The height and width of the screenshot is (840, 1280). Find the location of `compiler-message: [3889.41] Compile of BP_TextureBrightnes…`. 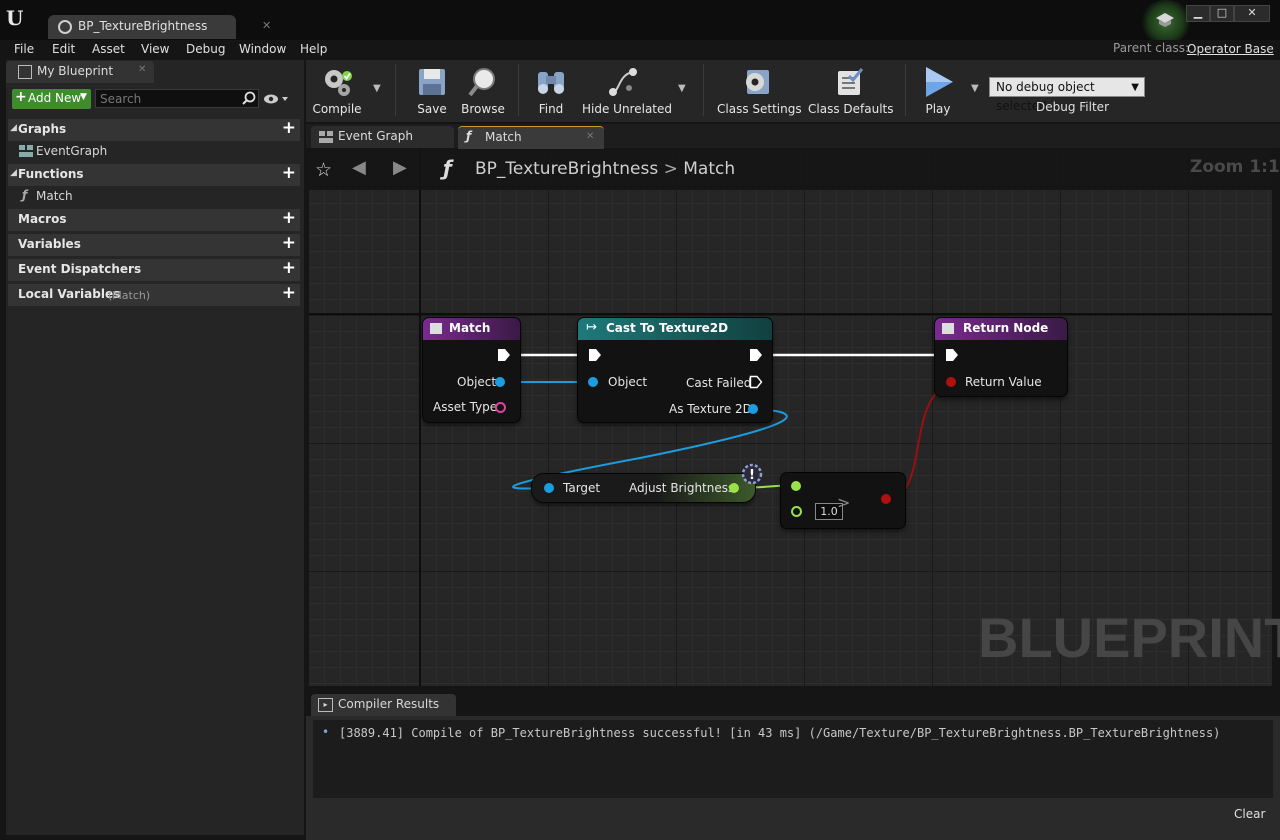

compiler-message: [3889.41] Compile of BP_TextureBrightnes… is located at coordinates (779, 733).